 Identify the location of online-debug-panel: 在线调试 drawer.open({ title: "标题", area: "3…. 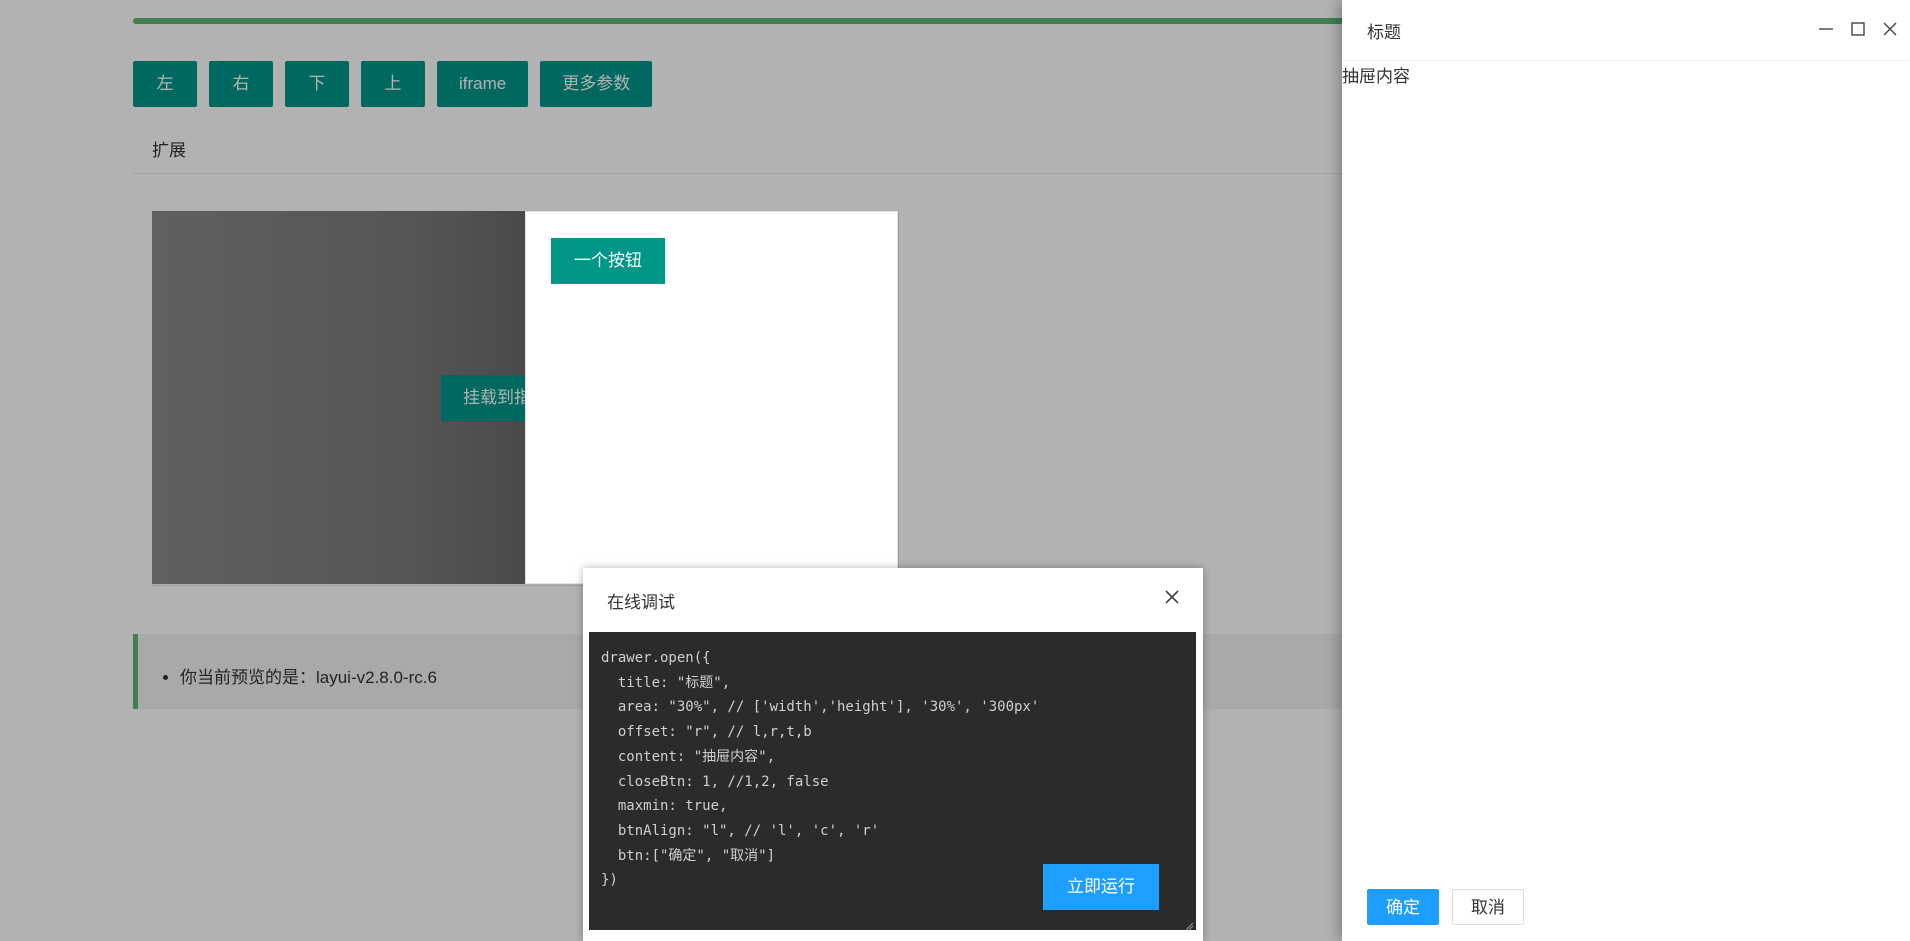
(893, 754).